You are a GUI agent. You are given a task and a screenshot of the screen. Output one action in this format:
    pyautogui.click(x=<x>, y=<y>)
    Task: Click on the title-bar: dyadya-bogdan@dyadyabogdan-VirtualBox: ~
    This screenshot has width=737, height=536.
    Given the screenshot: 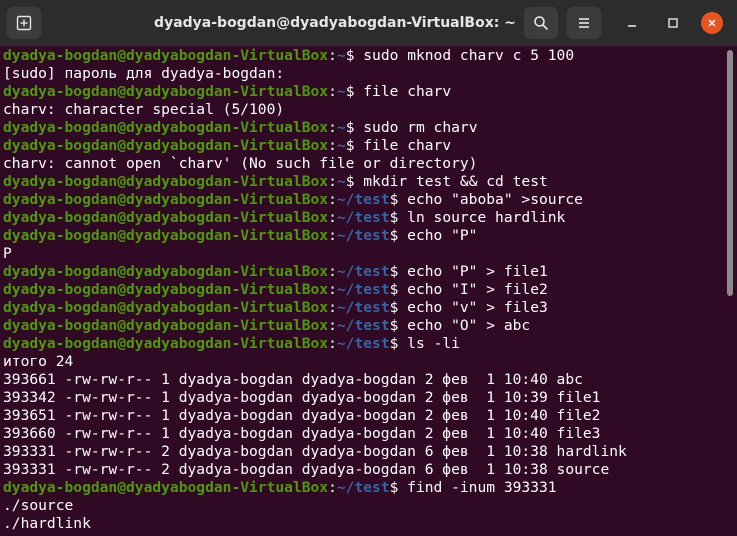 What is the action you would take?
    pyautogui.click(x=368, y=23)
    